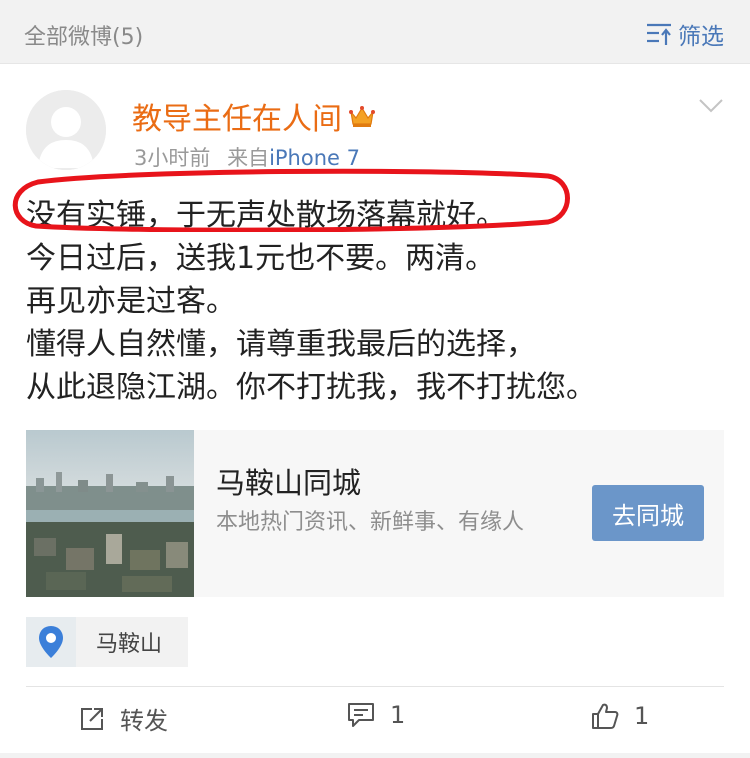 This screenshot has width=750, height=758. I want to click on top-bar: 全部微博(5) 筛选, so click(375, 31).